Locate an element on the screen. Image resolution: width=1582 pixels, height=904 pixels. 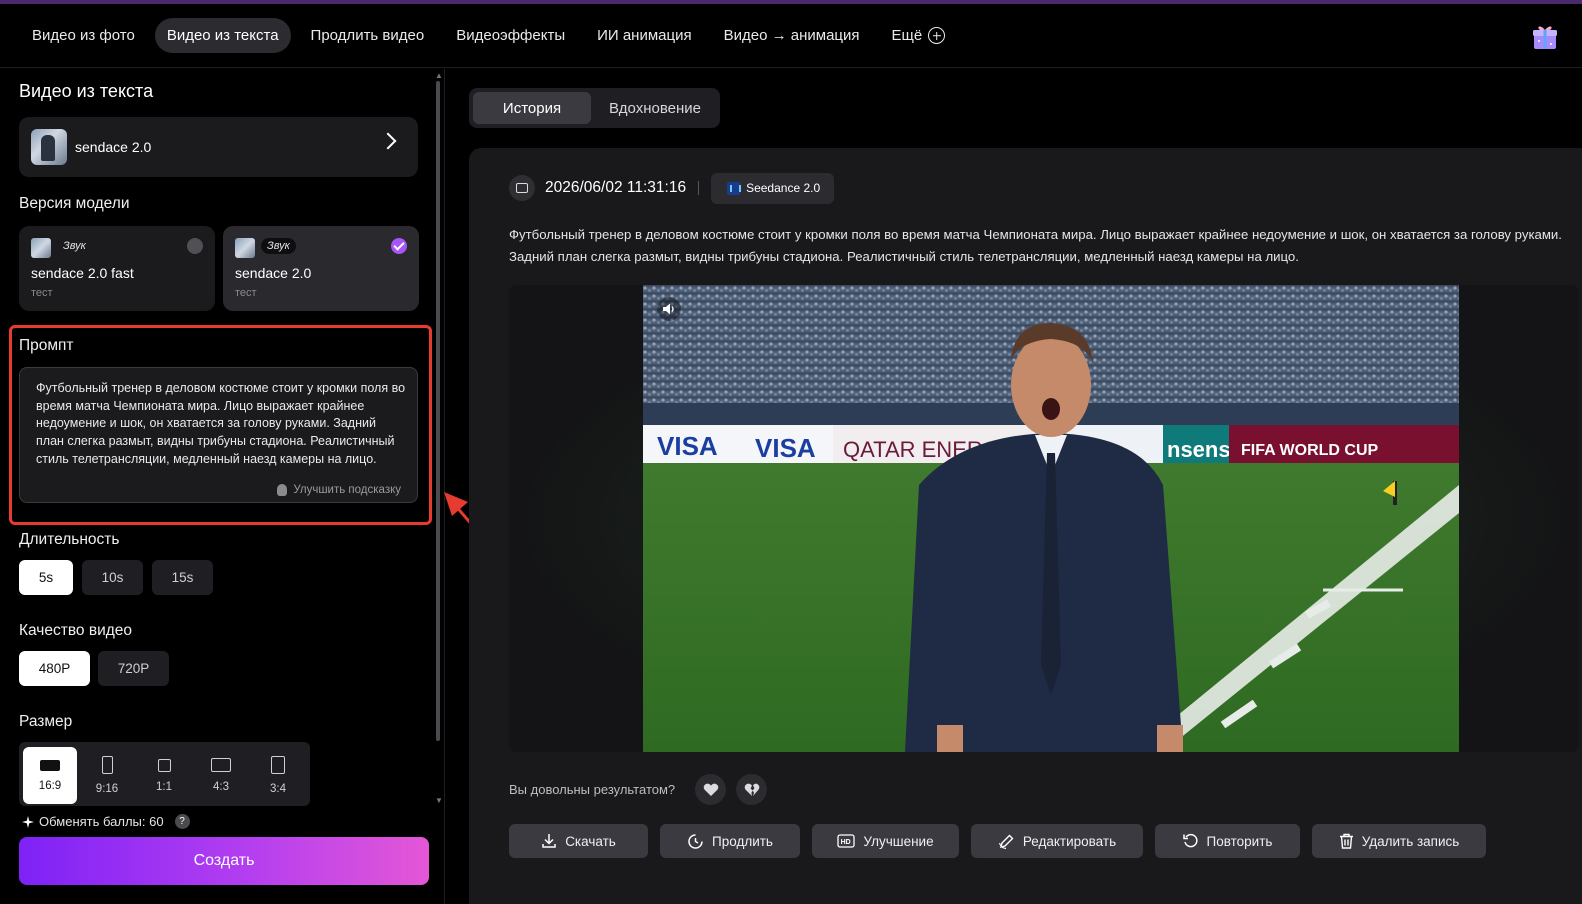
aspect-option-3-4: 3:4 is located at coordinates (278, 775).